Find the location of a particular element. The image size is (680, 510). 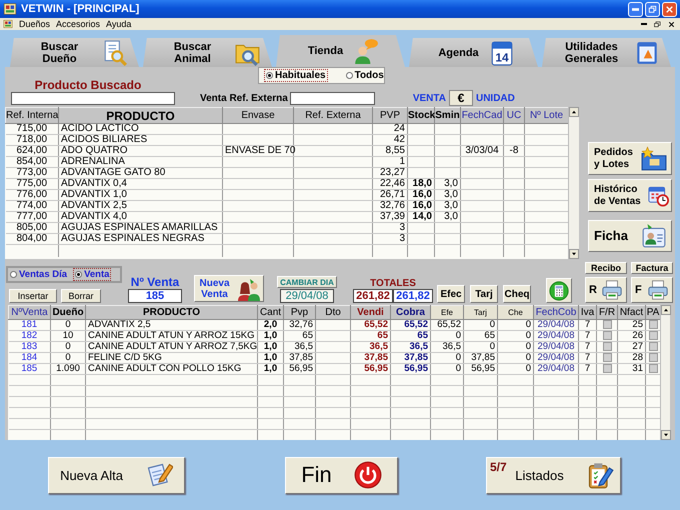

radio-button: Habituales is located at coordinates (296, 75).